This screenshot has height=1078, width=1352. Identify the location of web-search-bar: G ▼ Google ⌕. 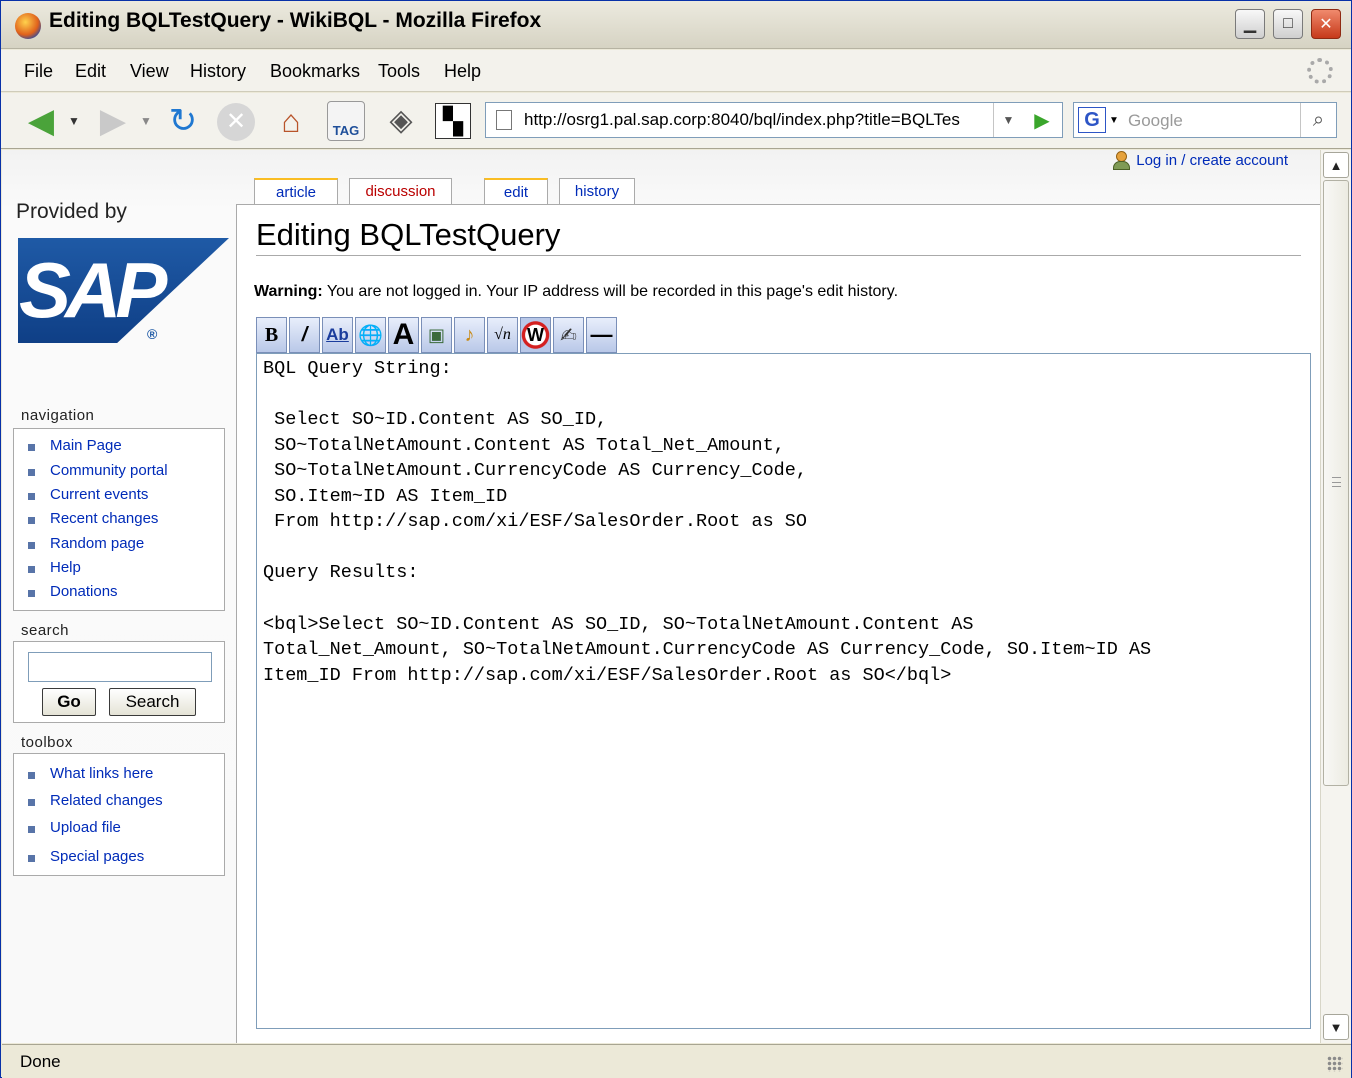
(1205, 120).